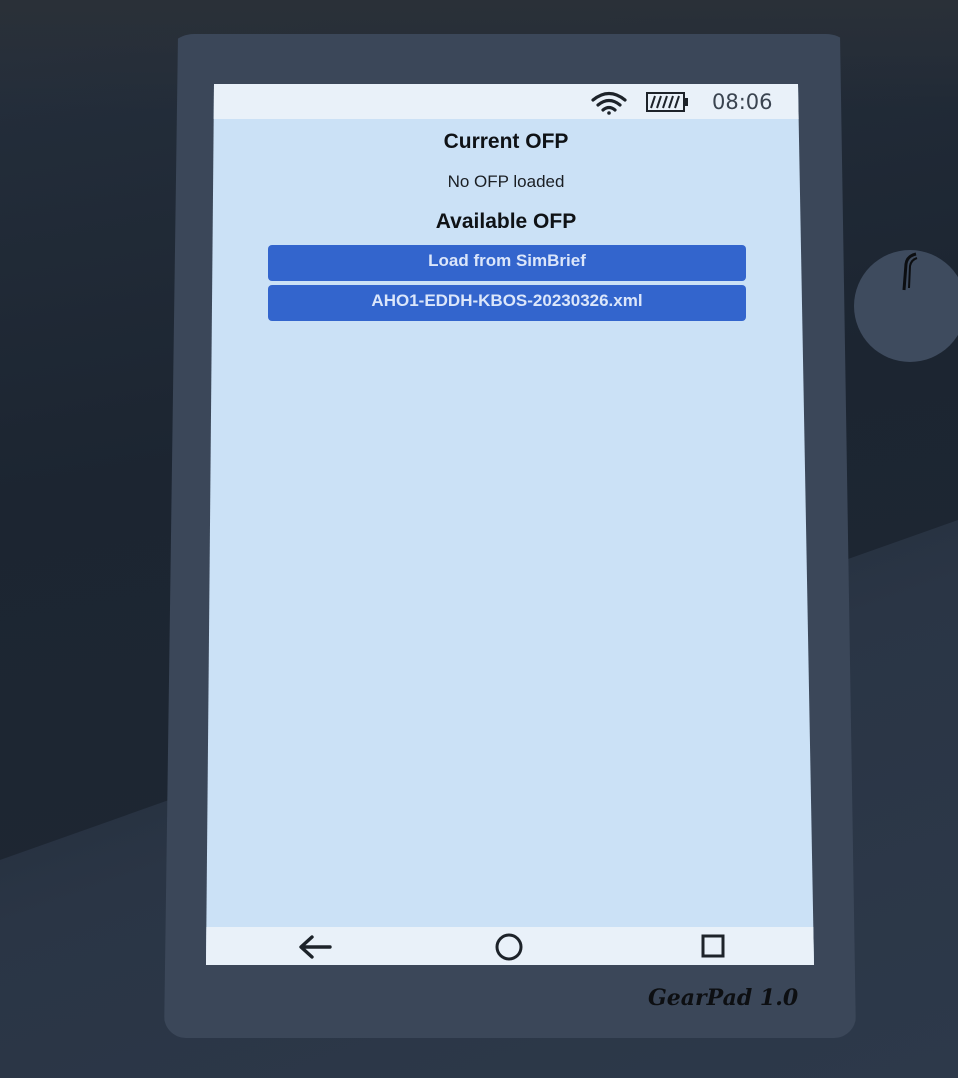 This screenshot has width=958, height=1078. I want to click on ofp-file-button: AHO1-EDDH-KBOS-20230326.xml, so click(507, 303).